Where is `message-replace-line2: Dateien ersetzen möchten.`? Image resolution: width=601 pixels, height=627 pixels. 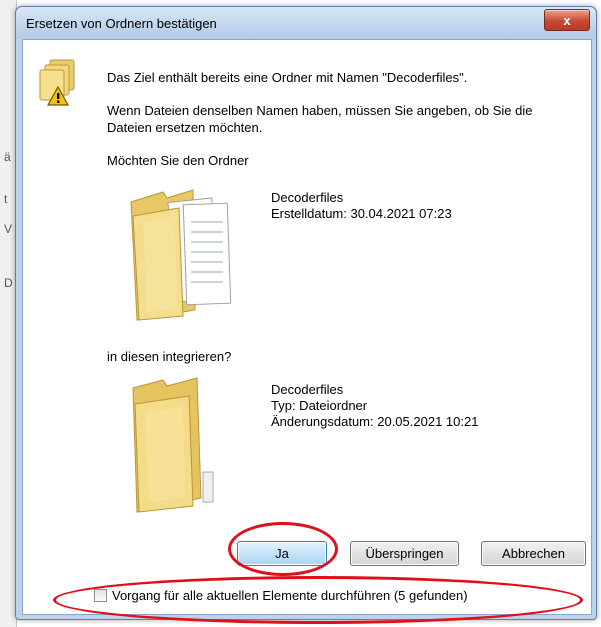 message-replace-line2: Dateien ersetzen möchten. is located at coordinates (185, 127).